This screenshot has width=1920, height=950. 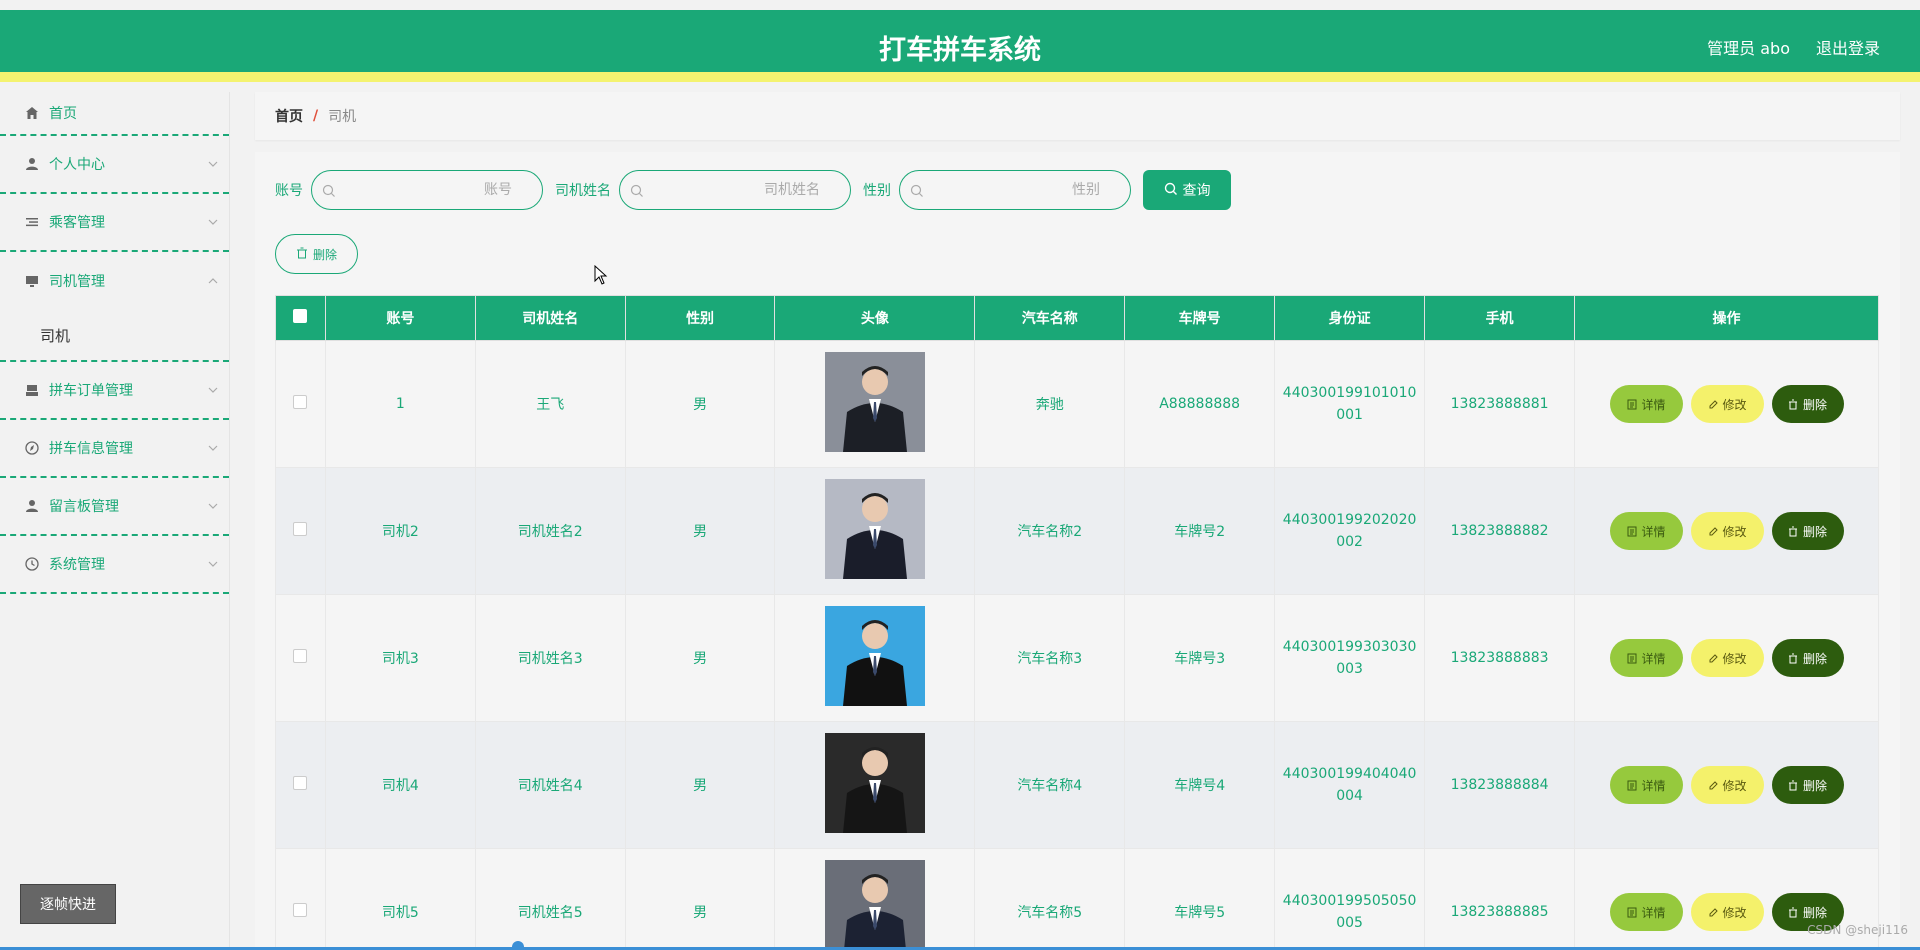 I want to click on search-bar: 账号 司机姓名 性别 查询, so click(x=753, y=190).